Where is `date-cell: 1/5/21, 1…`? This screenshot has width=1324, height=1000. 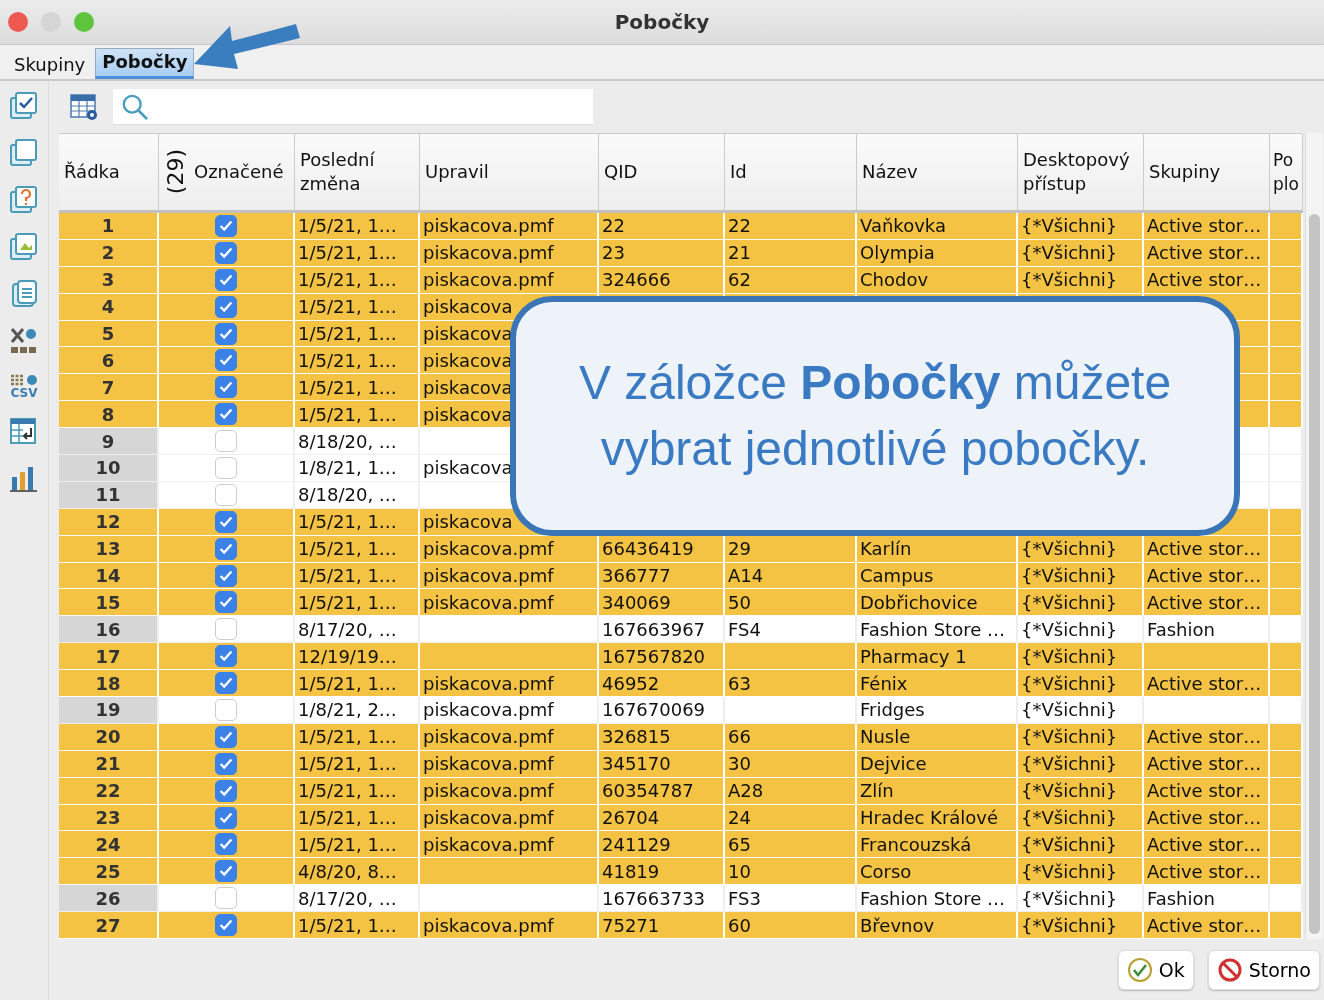
date-cell: 1/5/21, 1… is located at coordinates (357, 925).